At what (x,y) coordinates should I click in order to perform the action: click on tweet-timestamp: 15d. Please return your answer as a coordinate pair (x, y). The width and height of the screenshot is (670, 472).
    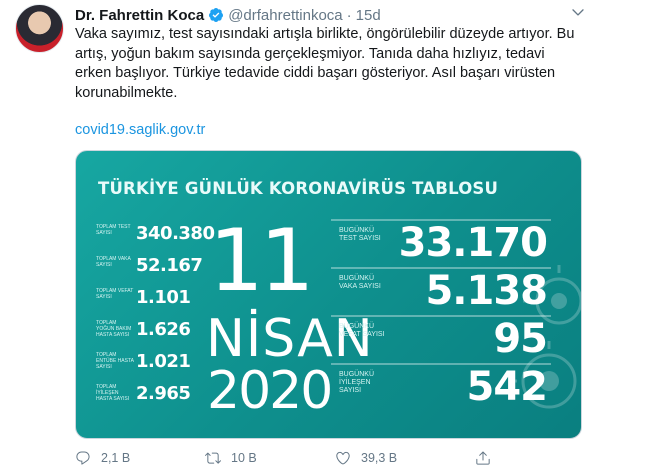
    Looking at the image, I should click on (368, 15).